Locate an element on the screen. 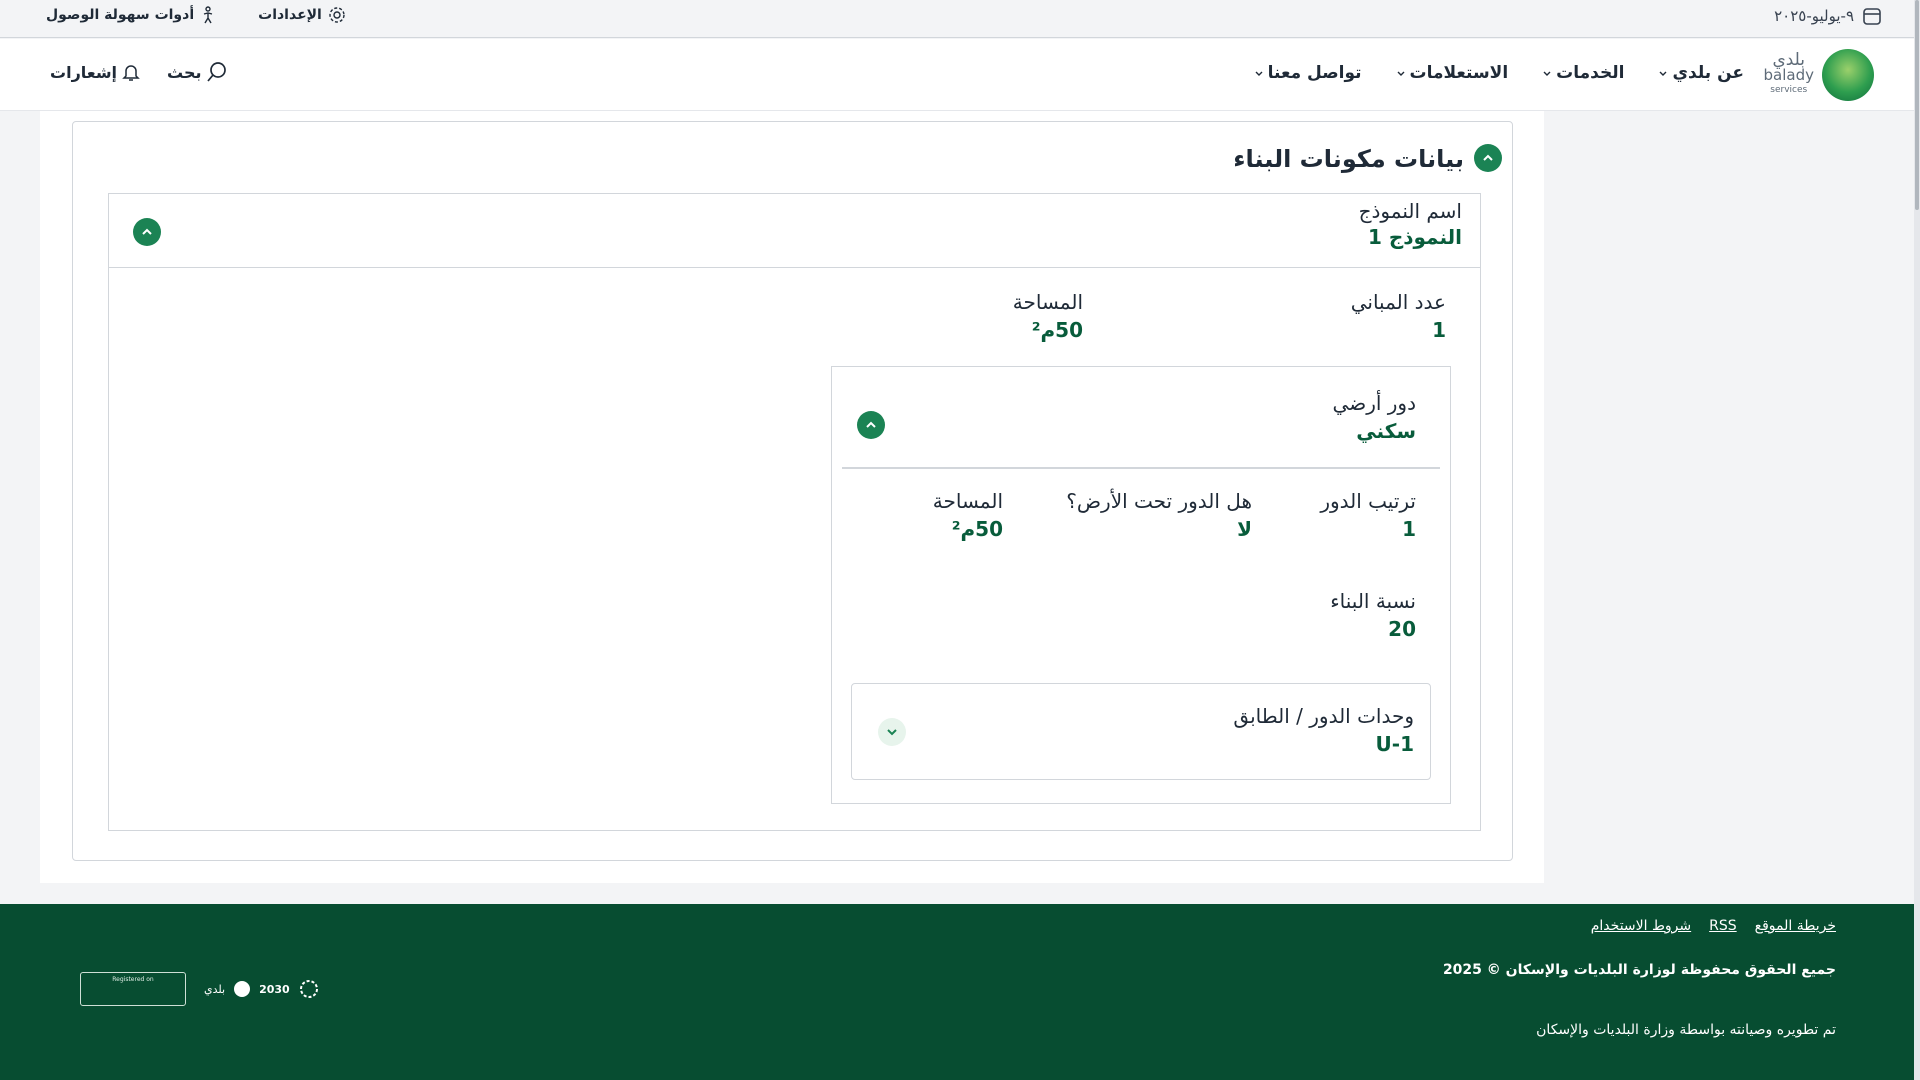  nav-inquiries: الاستعلامات is located at coordinates (1452, 73).